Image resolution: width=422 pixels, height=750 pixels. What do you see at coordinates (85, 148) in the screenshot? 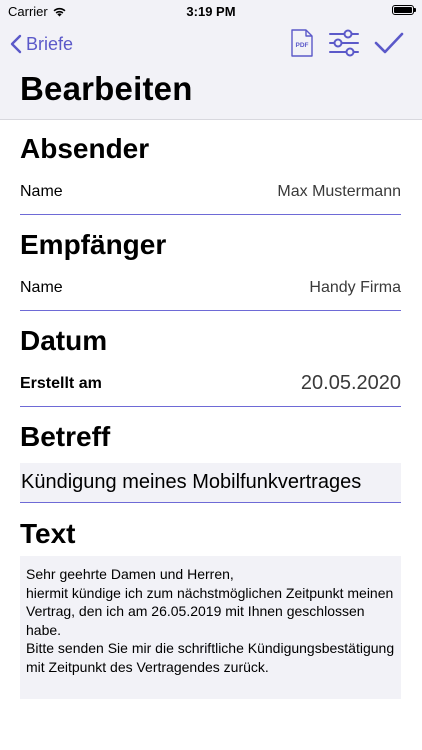
I see `section-title-sender: Absender` at bounding box center [85, 148].